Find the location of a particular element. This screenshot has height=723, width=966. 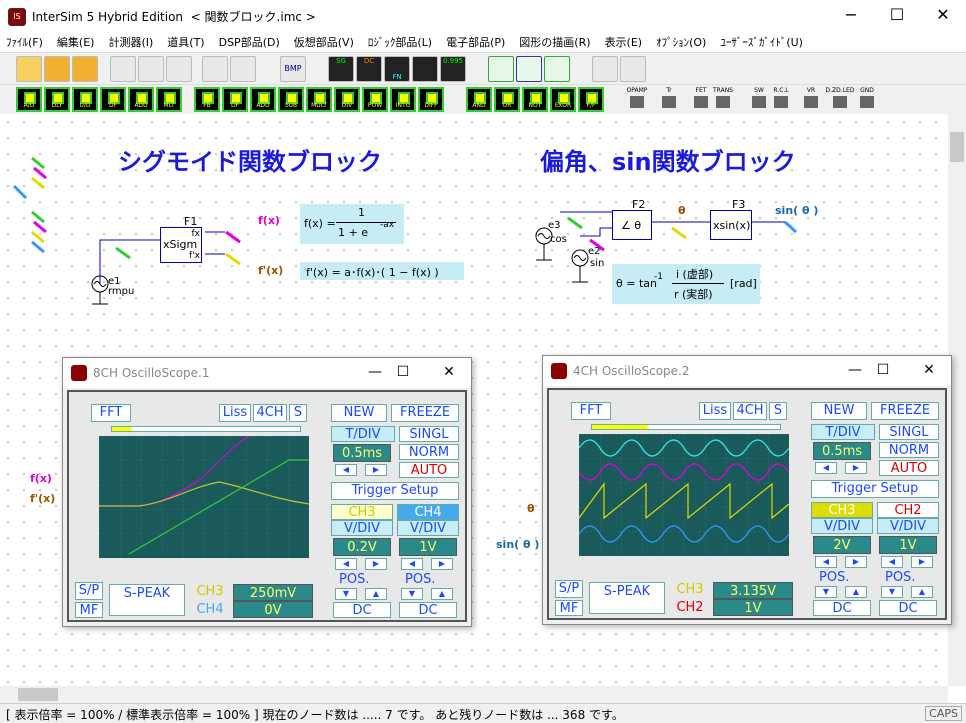

osc1-trigger-setup-button: Trigger Setup is located at coordinates (395, 491).